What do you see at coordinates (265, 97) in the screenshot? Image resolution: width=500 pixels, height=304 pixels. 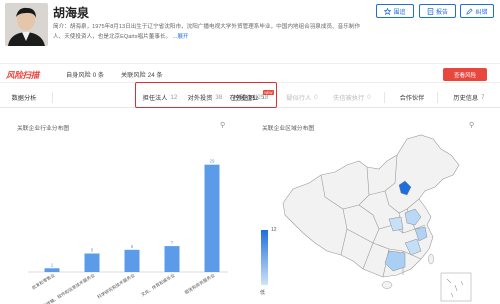 I see `tab-count: 18` at bounding box center [265, 97].